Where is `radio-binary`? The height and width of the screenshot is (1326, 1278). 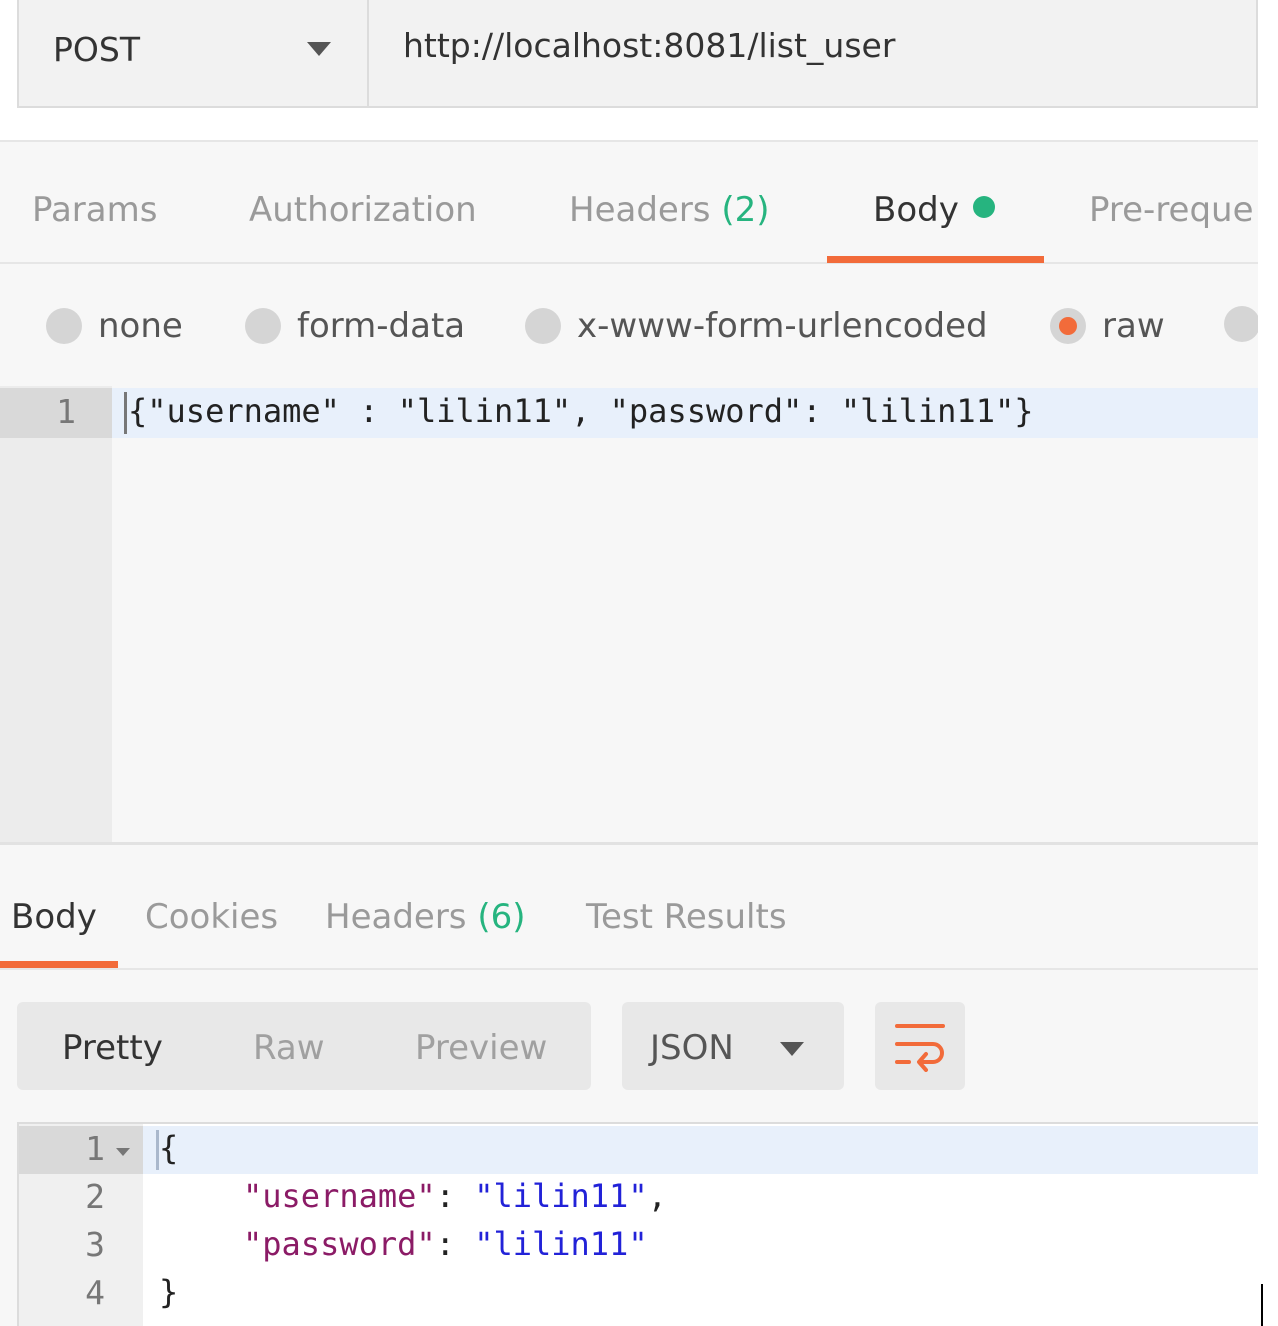 radio-binary is located at coordinates (1241, 324).